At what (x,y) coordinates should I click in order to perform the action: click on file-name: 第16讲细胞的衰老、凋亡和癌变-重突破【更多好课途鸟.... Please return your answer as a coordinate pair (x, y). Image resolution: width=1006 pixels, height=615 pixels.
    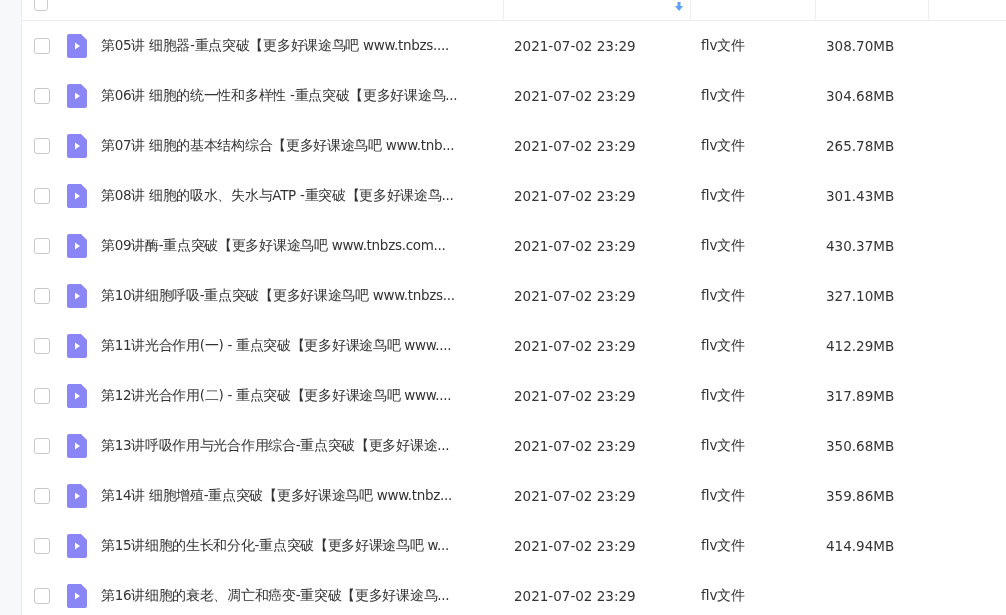
    Looking at the image, I should click on (275, 596).